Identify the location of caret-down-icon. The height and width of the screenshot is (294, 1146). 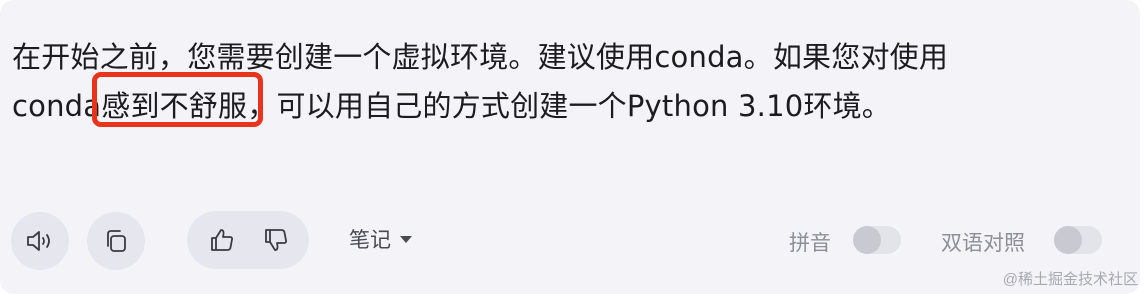
(406, 239).